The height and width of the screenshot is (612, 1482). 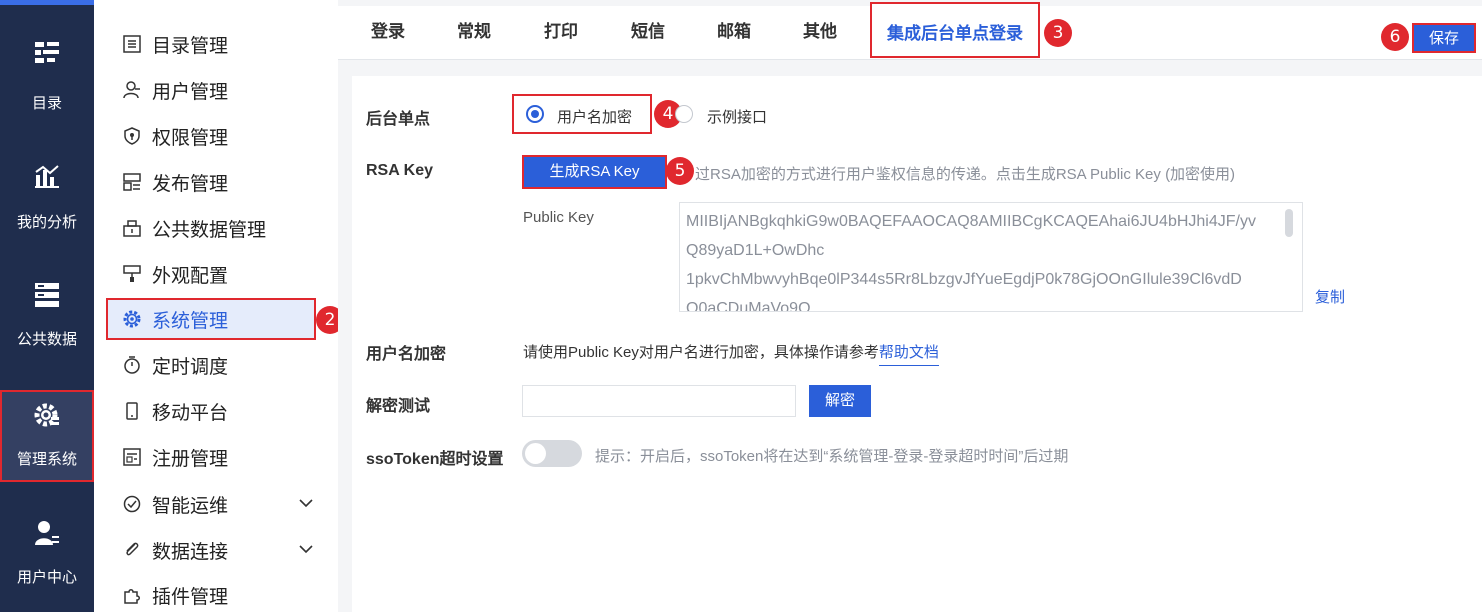 What do you see at coordinates (832, 456) in the screenshot?
I see `sso-token-timeout-hint: 提示：开启后，ssoToken将在达到“系统管理-登录-登录超时时间”后过期` at bounding box center [832, 456].